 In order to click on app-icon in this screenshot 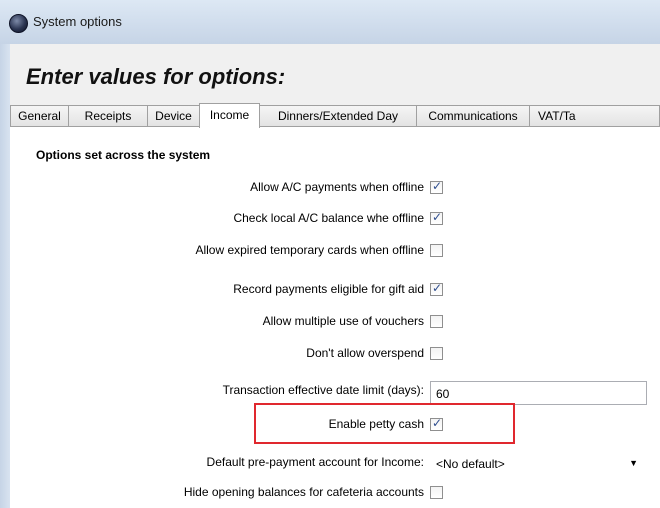, I will do `click(18, 23)`.